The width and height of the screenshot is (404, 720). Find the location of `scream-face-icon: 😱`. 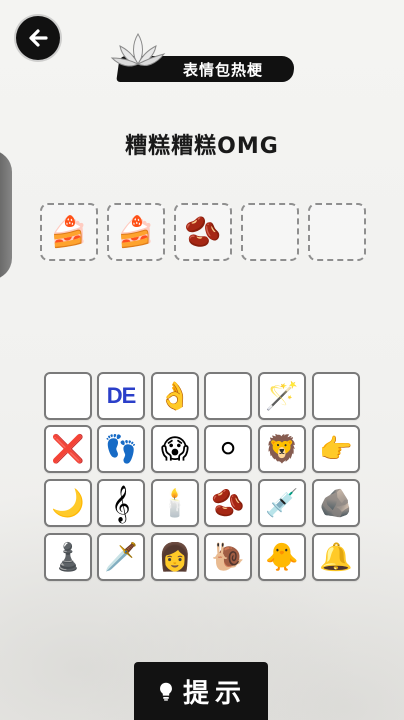

scream-face-icon: 😱 is located at coordinates (175, 449).